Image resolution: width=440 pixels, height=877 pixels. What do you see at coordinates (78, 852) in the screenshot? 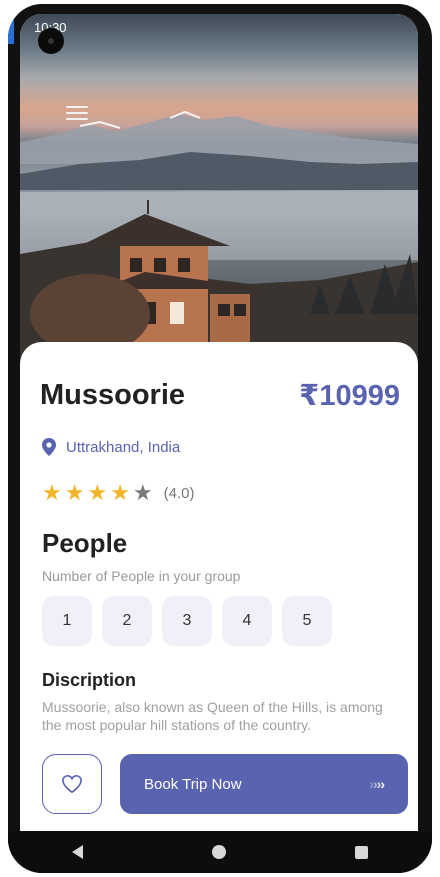
I see `back-icon` at bounding box center [78, 852].